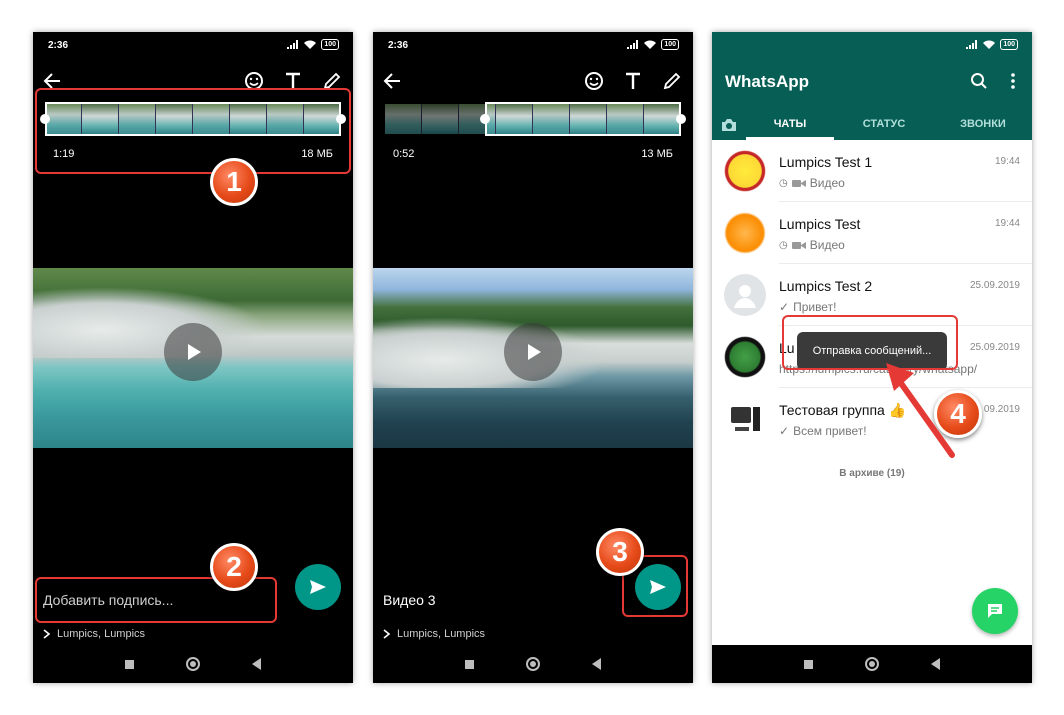  I want to click on tab-status: СТАТУС, so click(884, 125).